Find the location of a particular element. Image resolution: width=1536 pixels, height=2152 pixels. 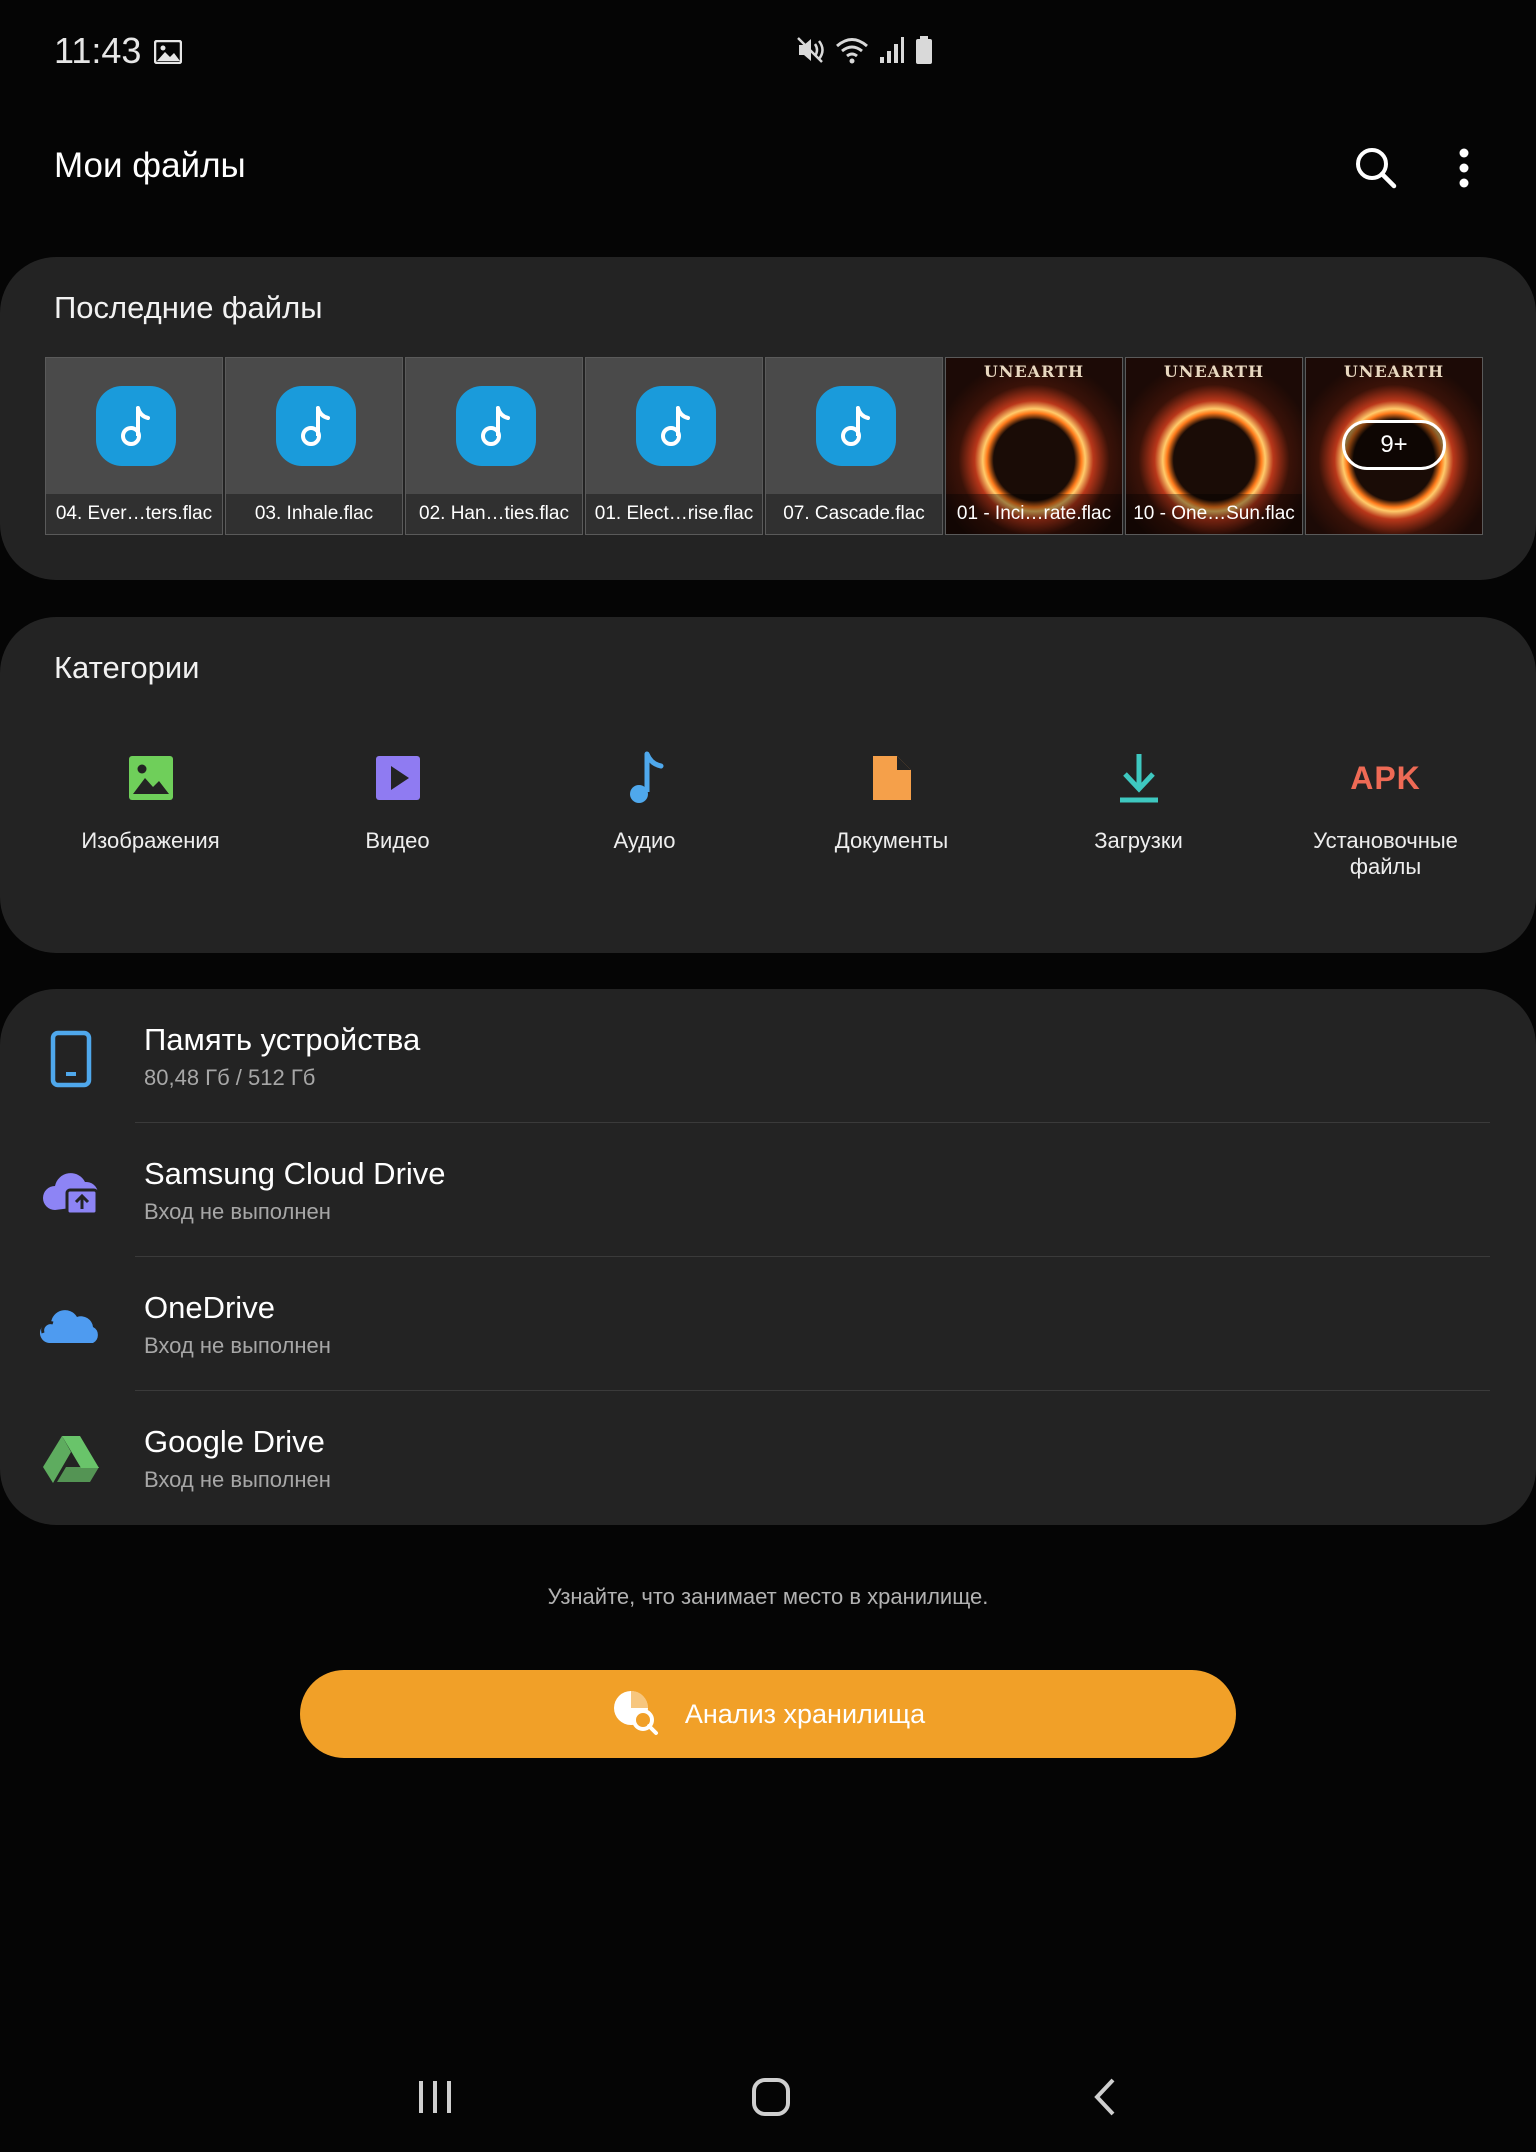

recent-file-name: 10 - One…Sun.flac is located at coordinates (1214, 514).